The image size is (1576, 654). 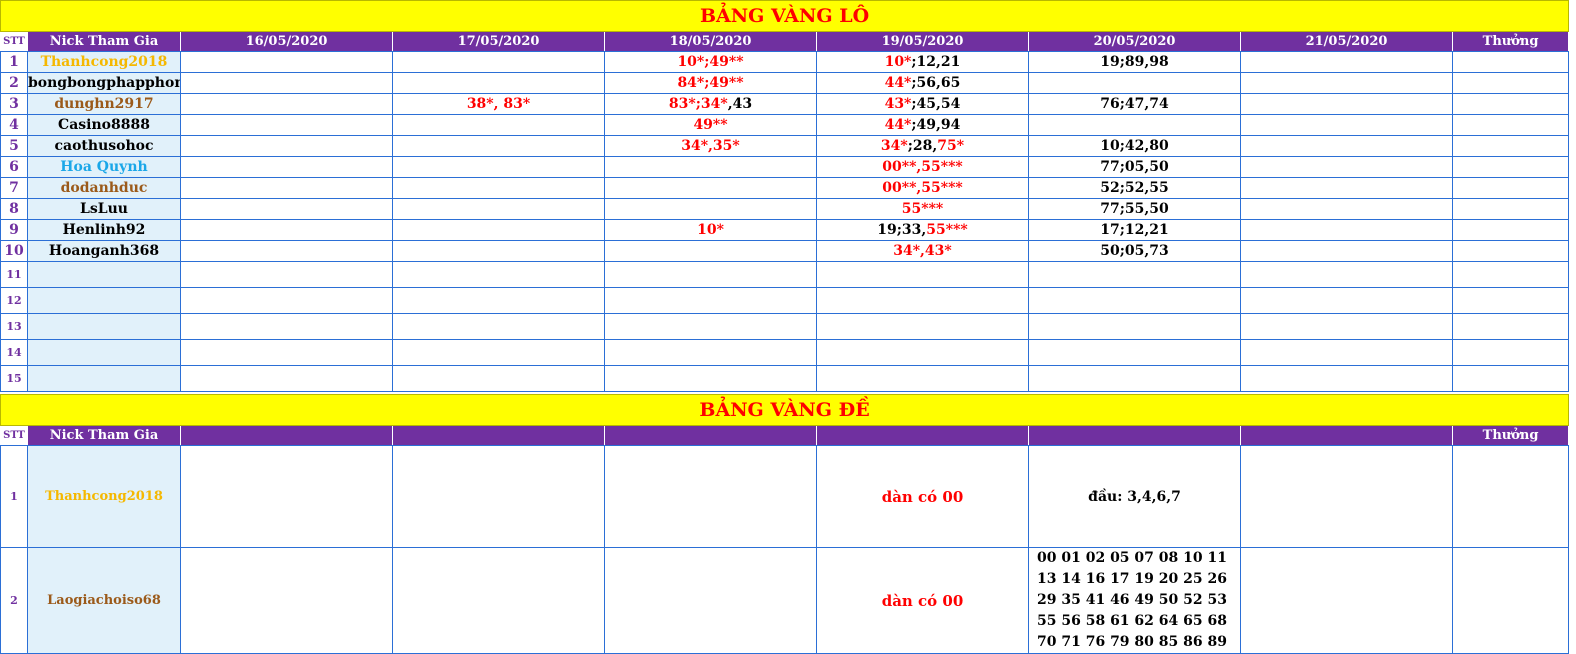 I want to click on lo-row-stt: 14, so click(x=14, y=352).